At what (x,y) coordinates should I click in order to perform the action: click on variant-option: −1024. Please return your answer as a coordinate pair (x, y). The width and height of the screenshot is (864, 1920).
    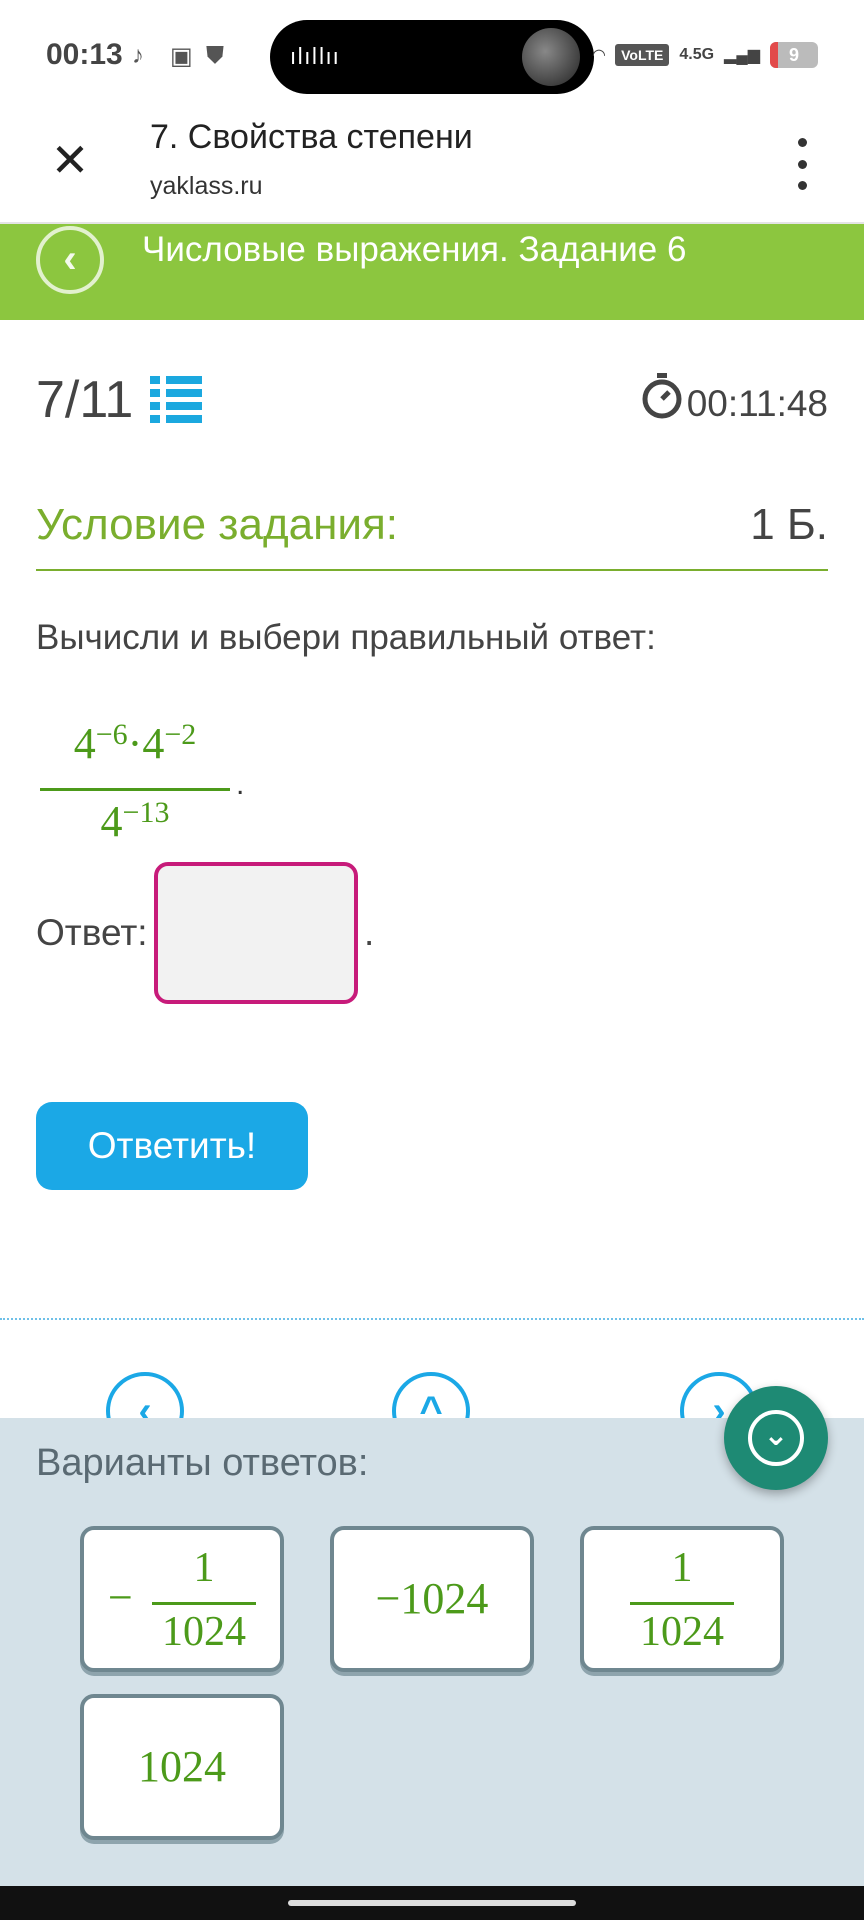
    Looking at the image, I should click on (432, 1599).